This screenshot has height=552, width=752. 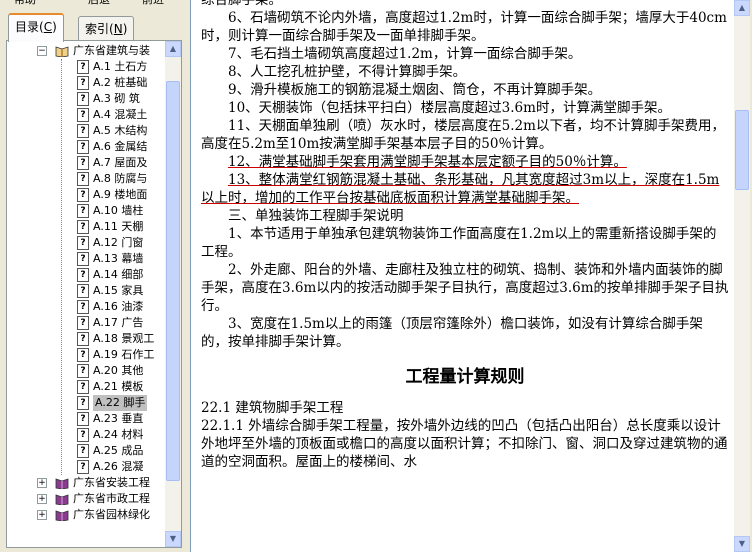 I want to click on tree-item-label: A.26 混凝, so click(x=118, y=466).